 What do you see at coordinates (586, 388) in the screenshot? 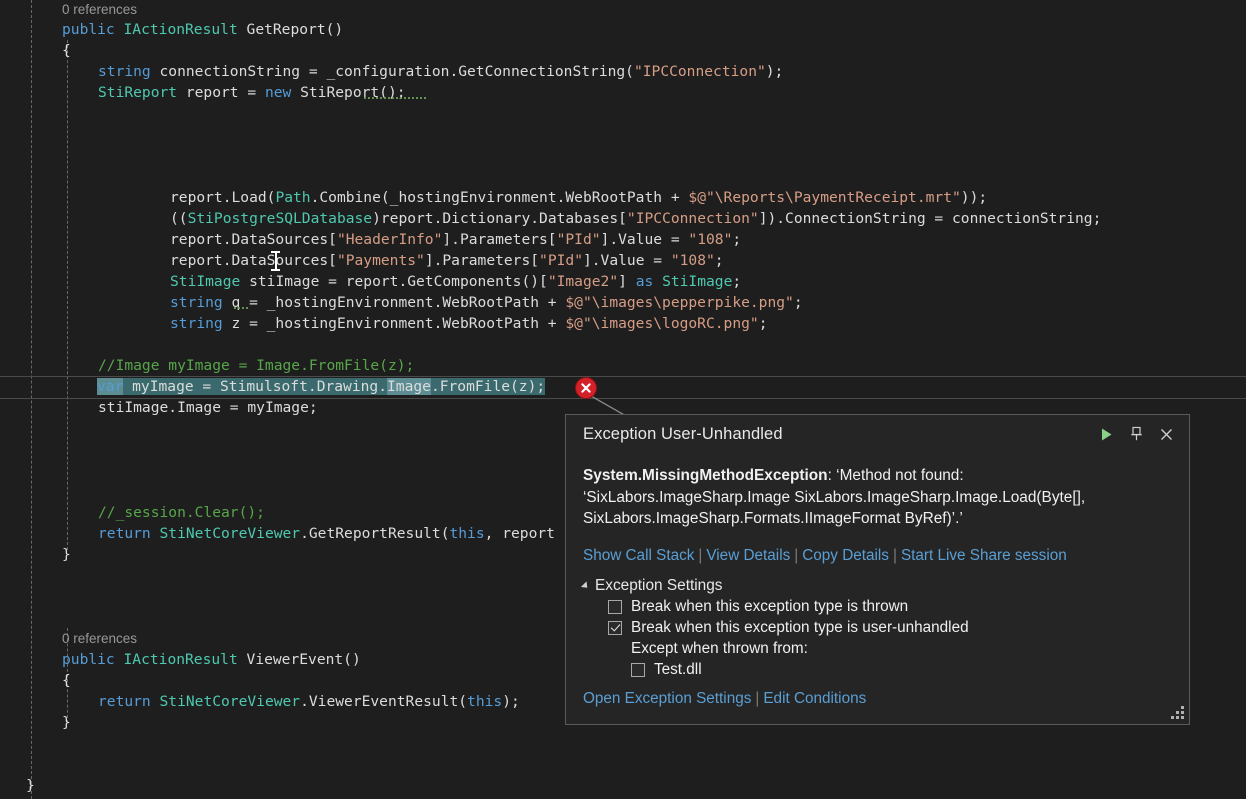
I see `error-x-icon` at bounding box center [586, 388].